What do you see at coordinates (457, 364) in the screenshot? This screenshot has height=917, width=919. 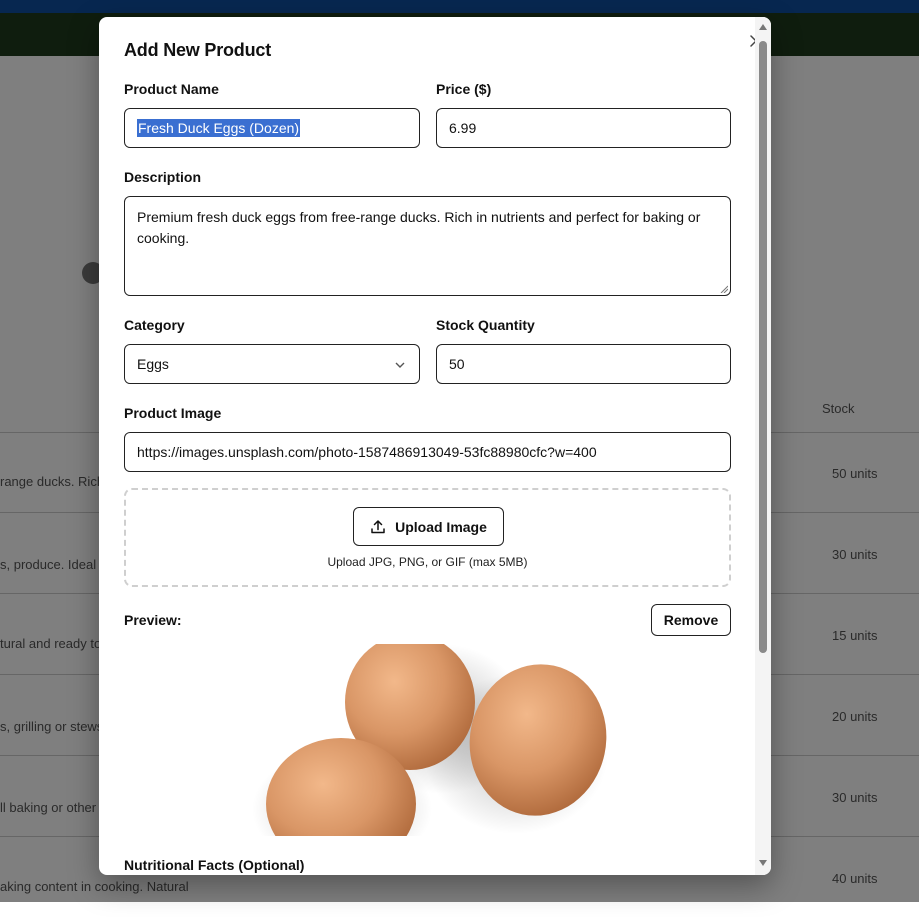 I see `stock-quantity-value: 50` at bounding box center [457, 364].